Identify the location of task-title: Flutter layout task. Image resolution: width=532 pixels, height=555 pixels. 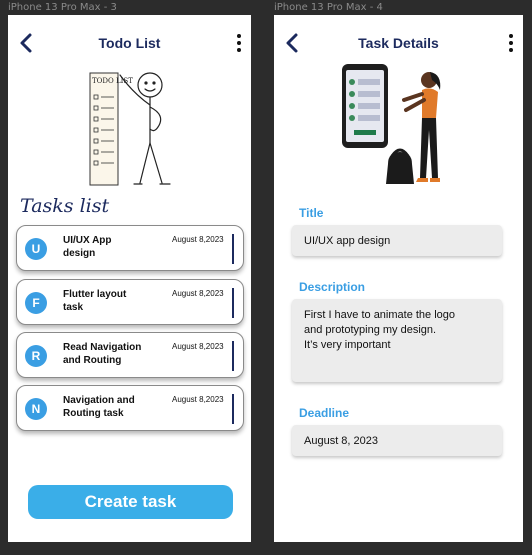
(95, 301).